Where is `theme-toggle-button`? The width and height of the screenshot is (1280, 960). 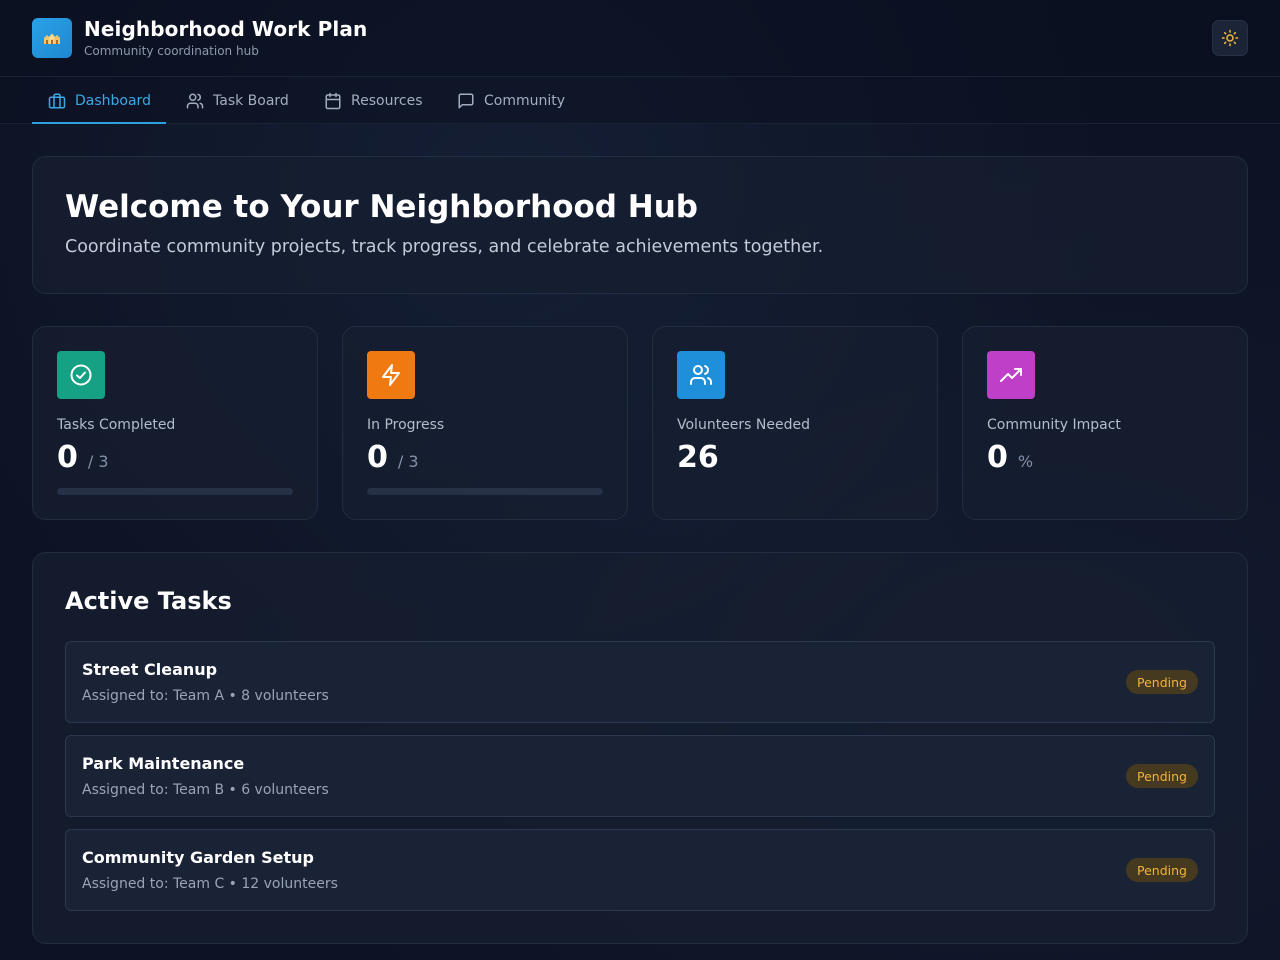
theme-toggle-button is located at coordinates (1230, 38).